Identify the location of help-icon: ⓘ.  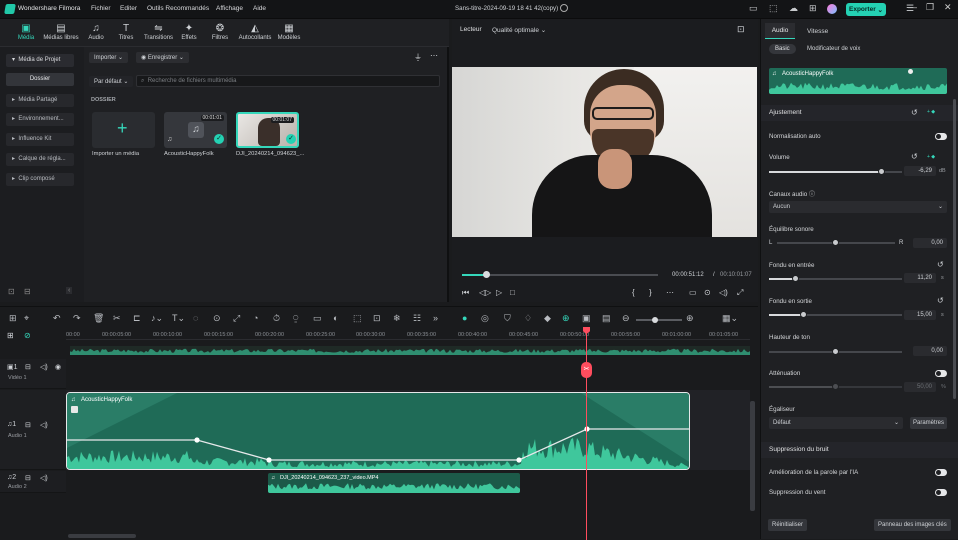
(812, 194).